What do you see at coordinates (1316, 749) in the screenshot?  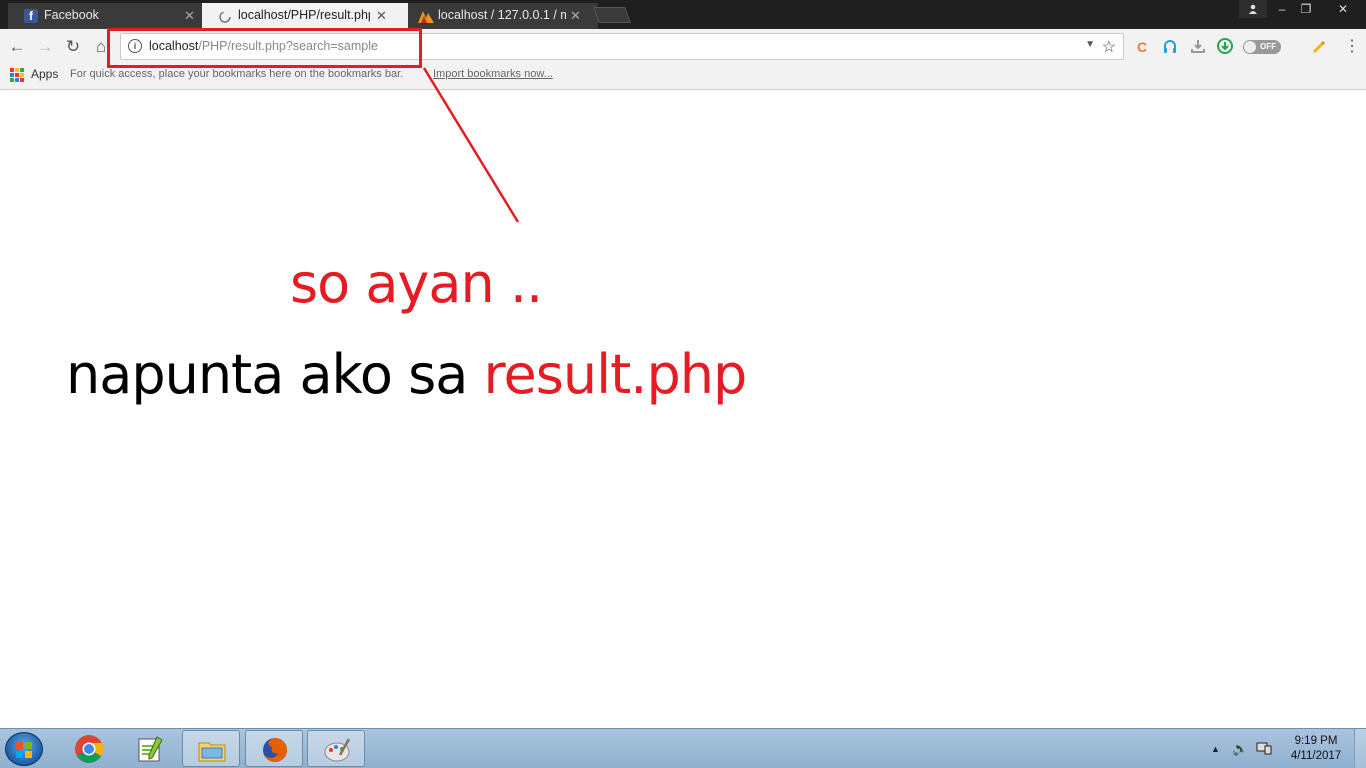 I see `system-clock: 9:19 PM 4/11/2017` at bounding box center [1316, 749].